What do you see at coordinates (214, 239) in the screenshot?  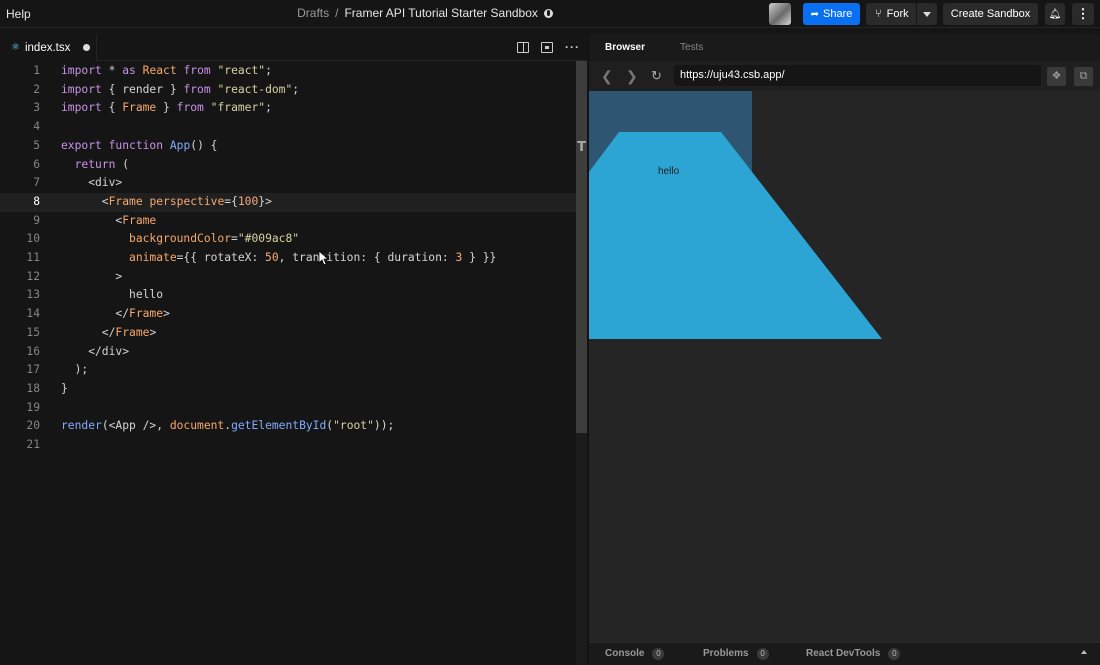 I see `code-text: backgroundColor="#009ac8"` at bounding box center [214, 239].